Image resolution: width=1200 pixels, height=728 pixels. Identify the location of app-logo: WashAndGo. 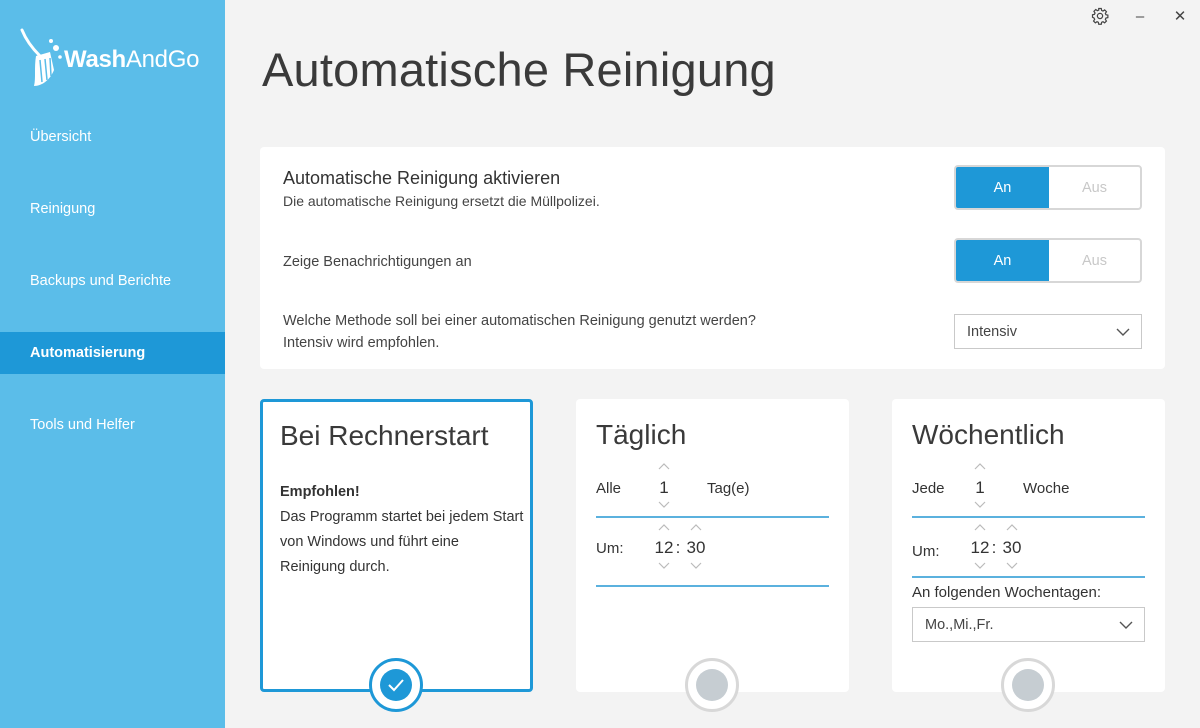
(120, 58).